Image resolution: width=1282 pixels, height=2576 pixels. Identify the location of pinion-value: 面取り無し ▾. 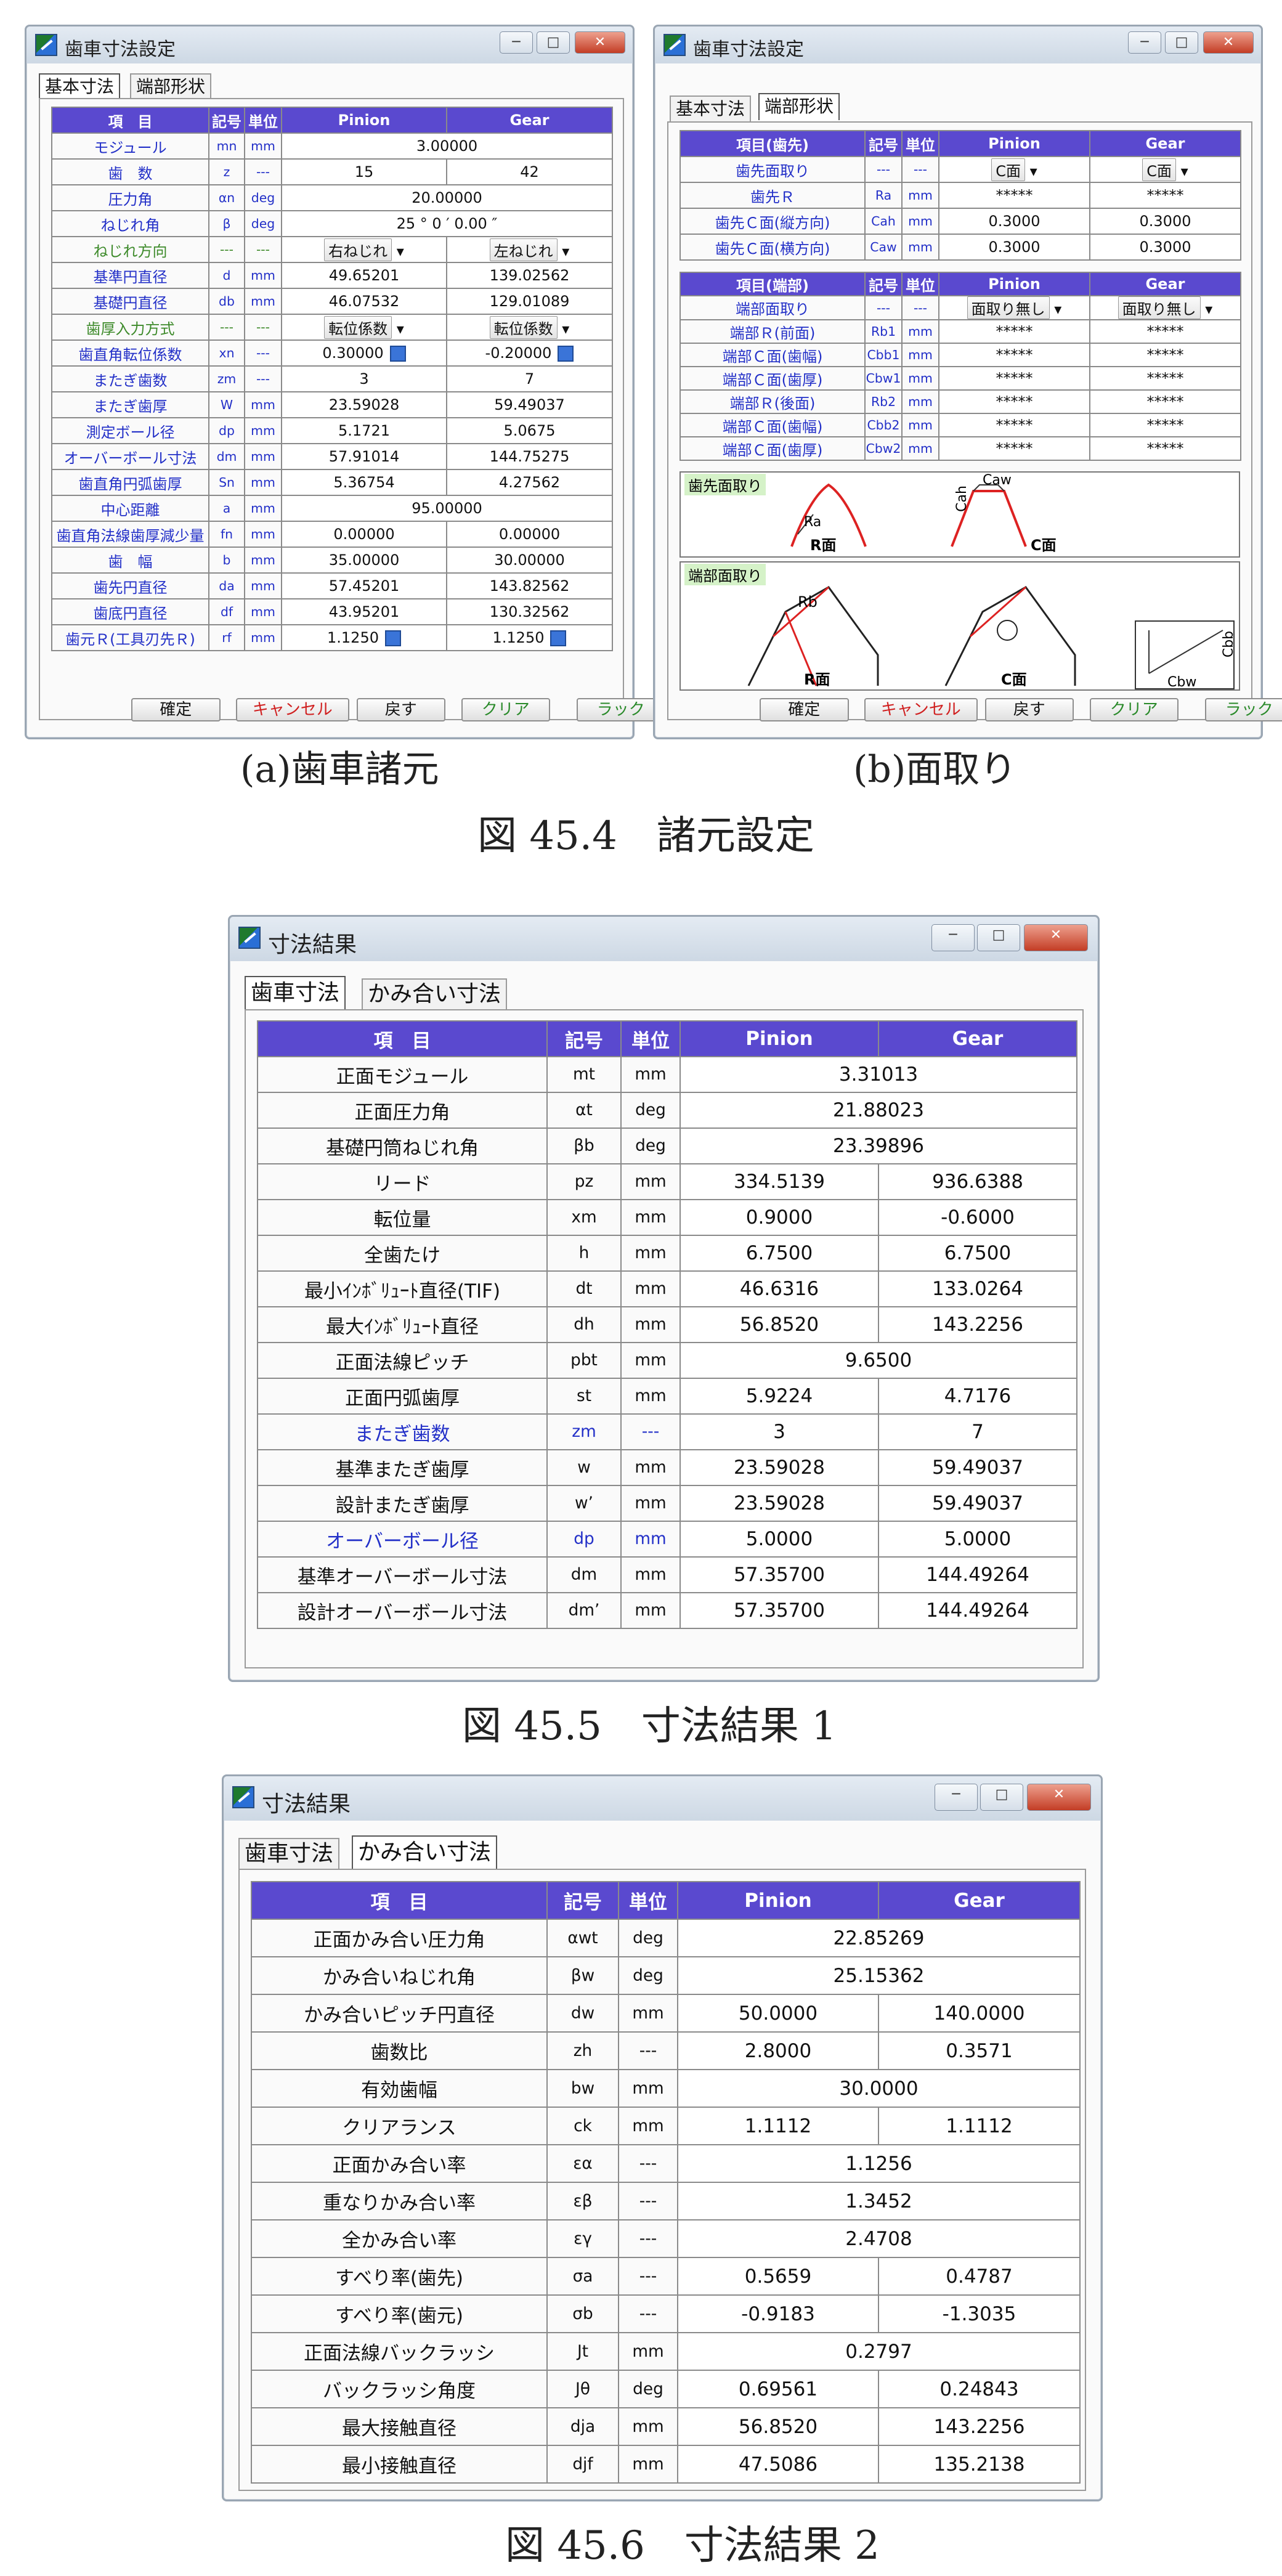
(1014, 307).